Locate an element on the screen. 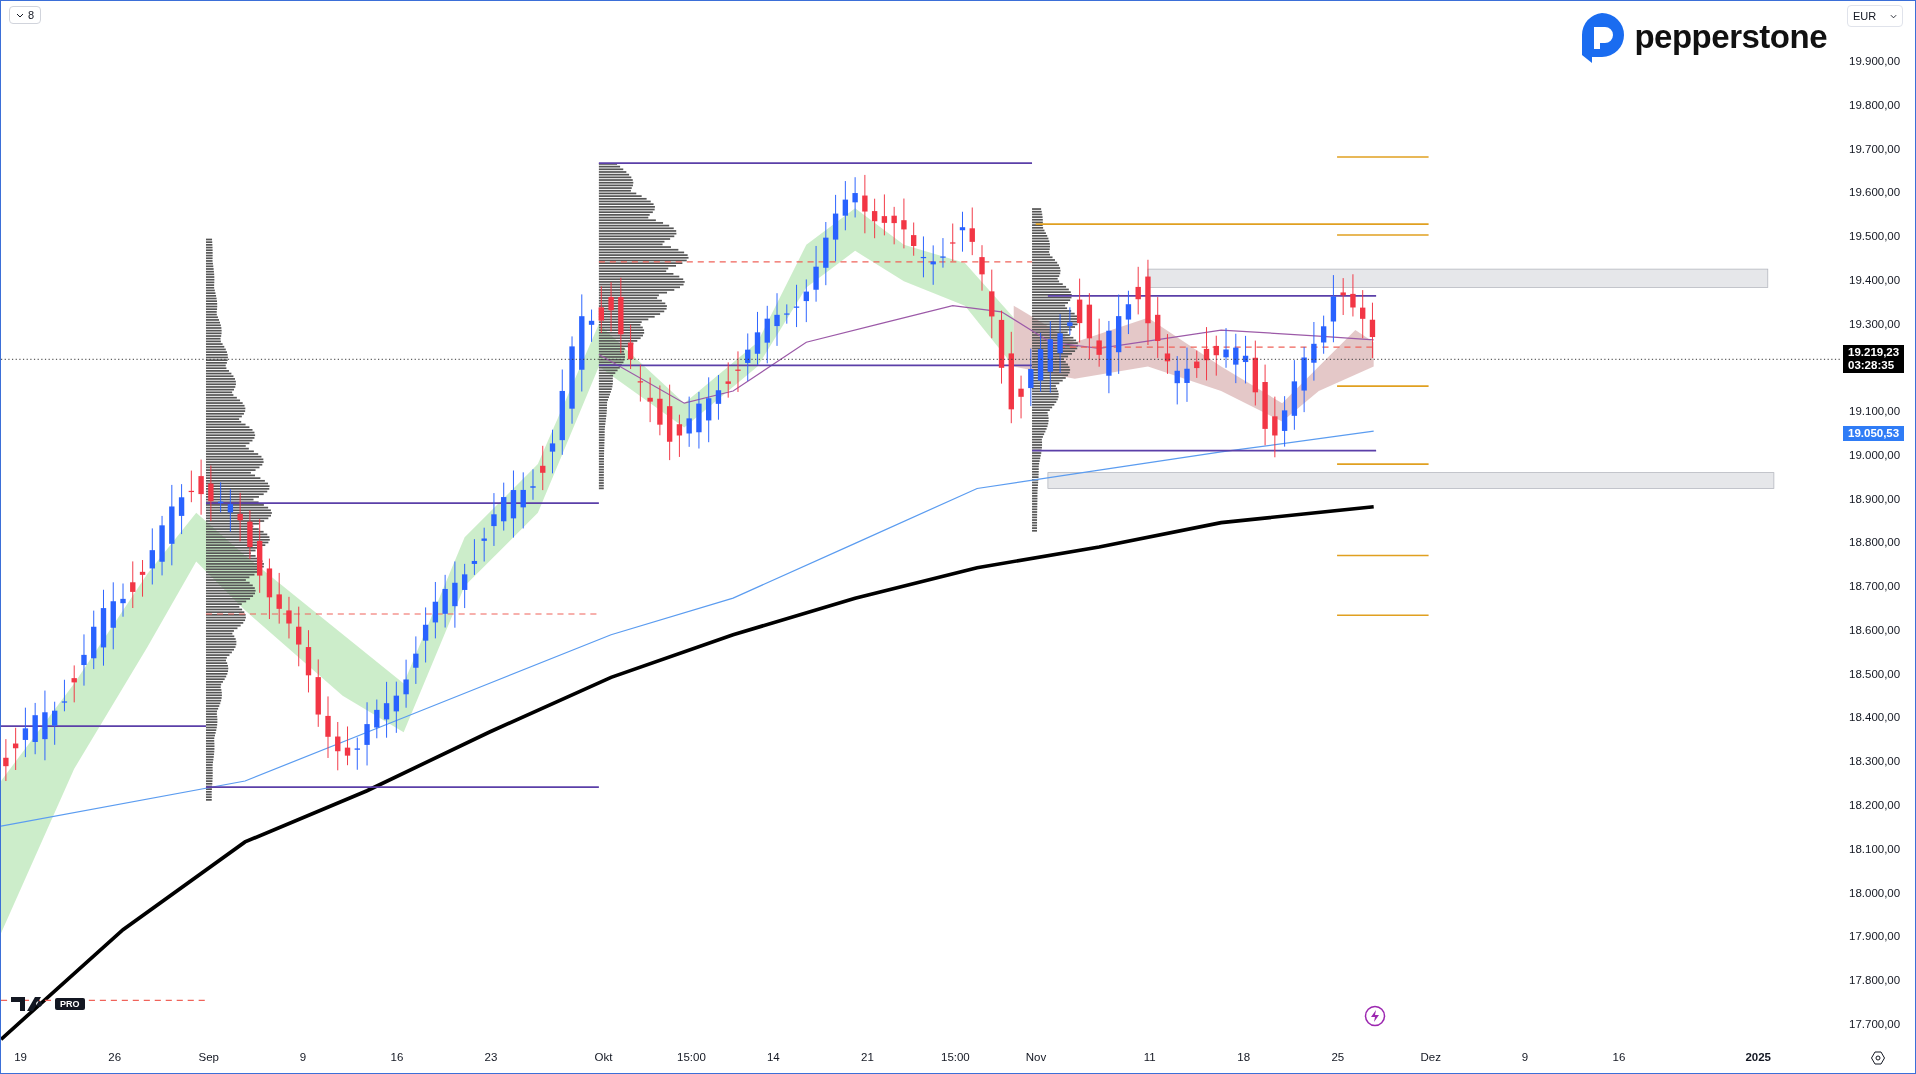  time-label: Nov is located at coordinates (1036, 1057).